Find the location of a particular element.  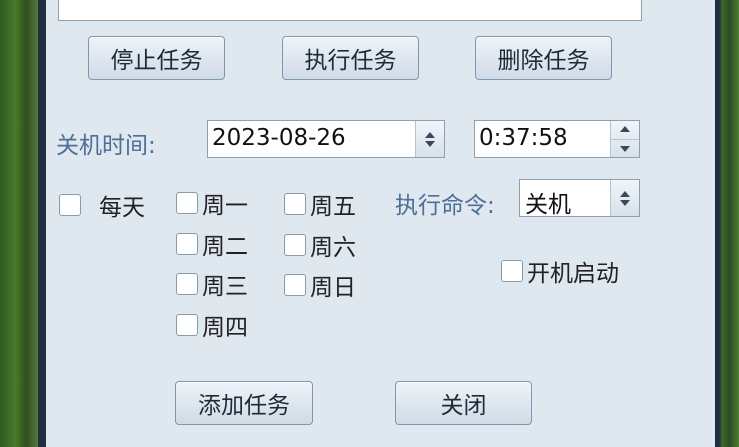

startup-checkbox: 开机启动 is located at coordinates (560, 271).